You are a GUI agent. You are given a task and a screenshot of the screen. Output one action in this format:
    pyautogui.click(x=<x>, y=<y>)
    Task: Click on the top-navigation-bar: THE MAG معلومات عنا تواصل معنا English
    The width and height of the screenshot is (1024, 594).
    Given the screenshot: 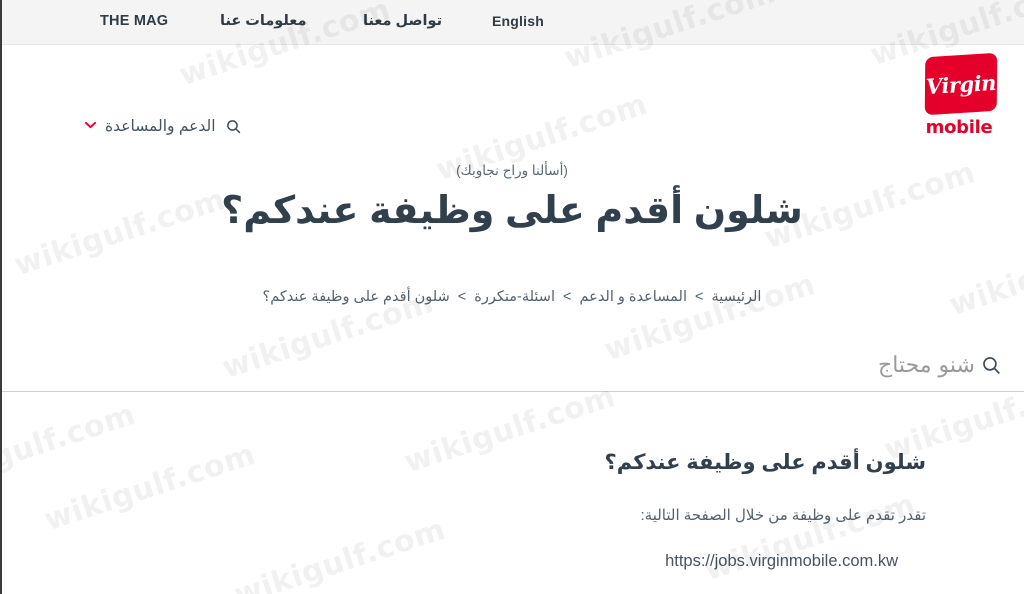 What is the action you would take?
    pyautogui.click(x=512, y=22)
    